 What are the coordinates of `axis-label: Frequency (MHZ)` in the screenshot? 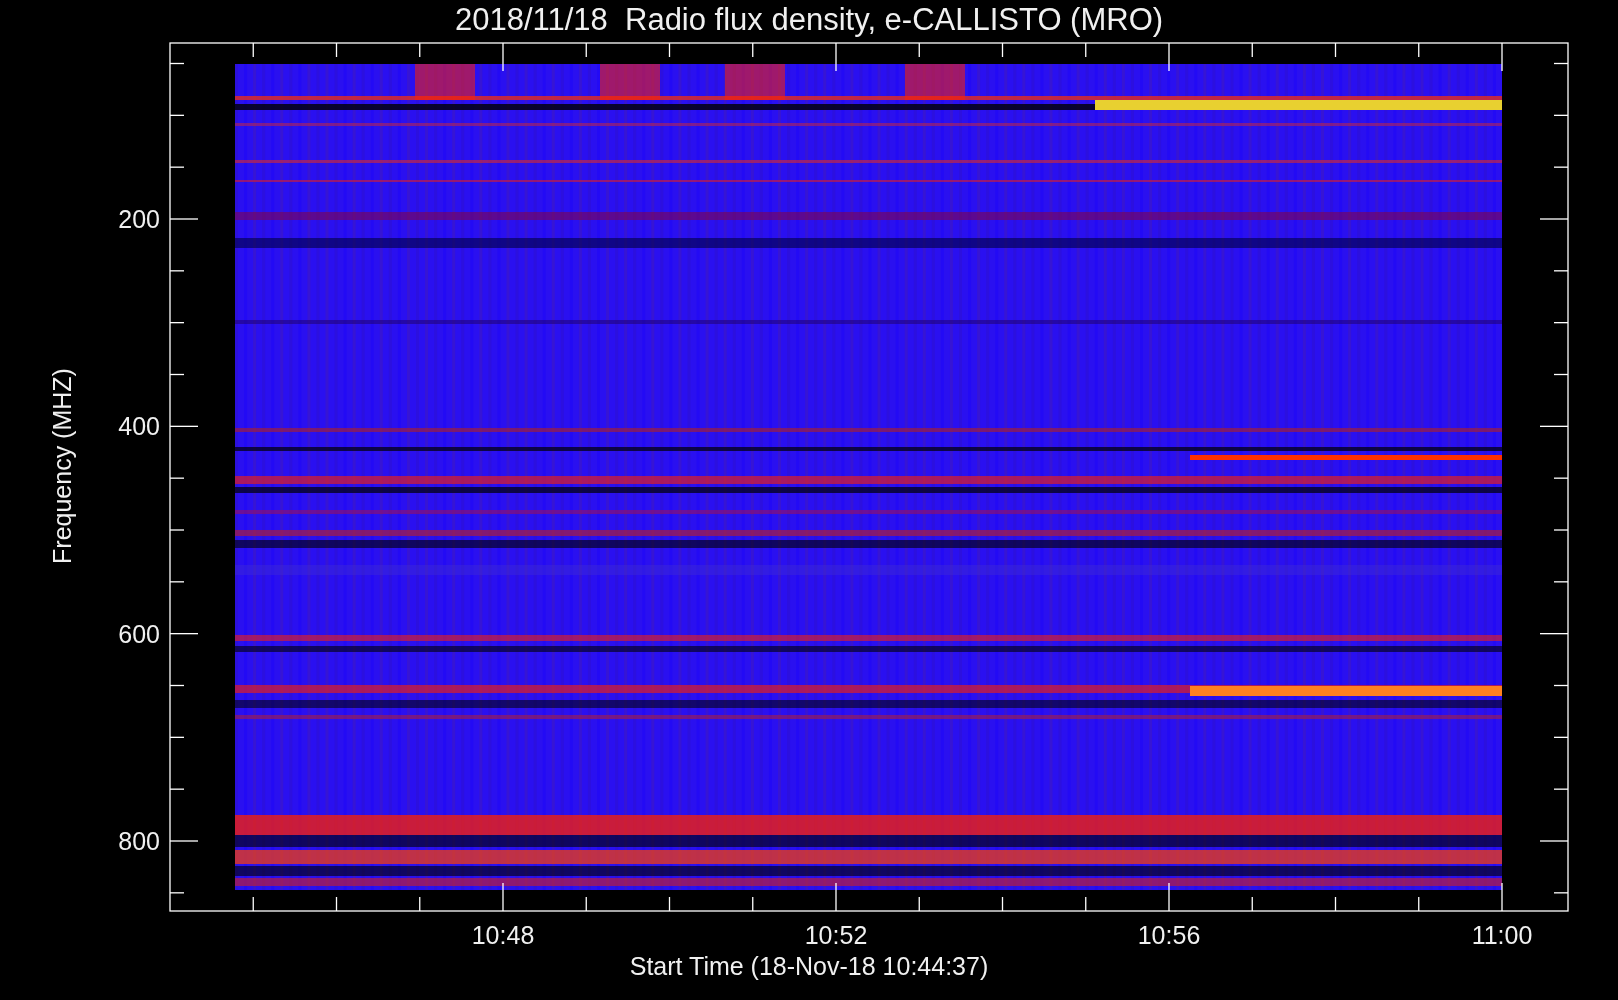 It's located at (62, 466).